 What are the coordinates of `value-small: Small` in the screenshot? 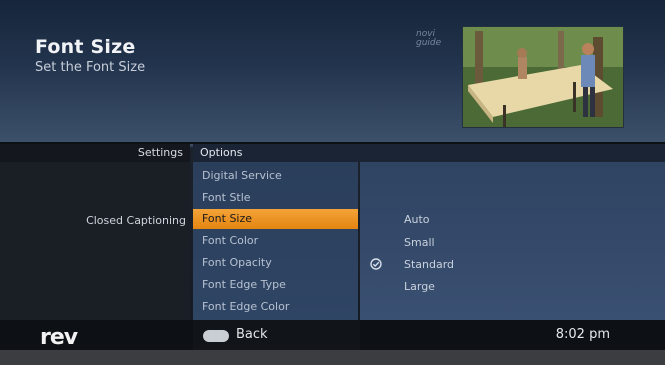 It's located at (419, 242).